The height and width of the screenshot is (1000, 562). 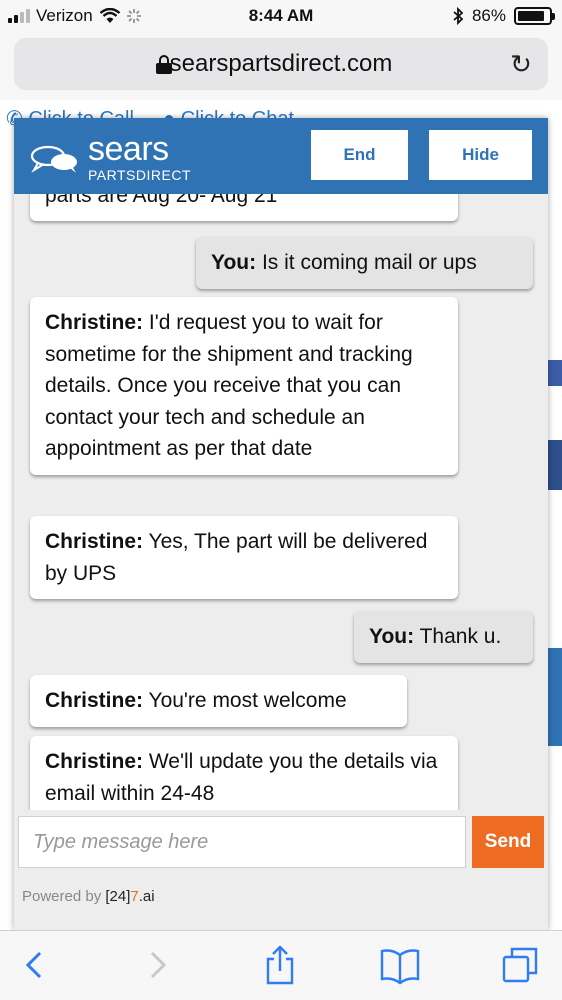 What do you see at coordinates (508, 842) in the screenshot?
I see `send-button: Send` at bounding box center [508, 842].